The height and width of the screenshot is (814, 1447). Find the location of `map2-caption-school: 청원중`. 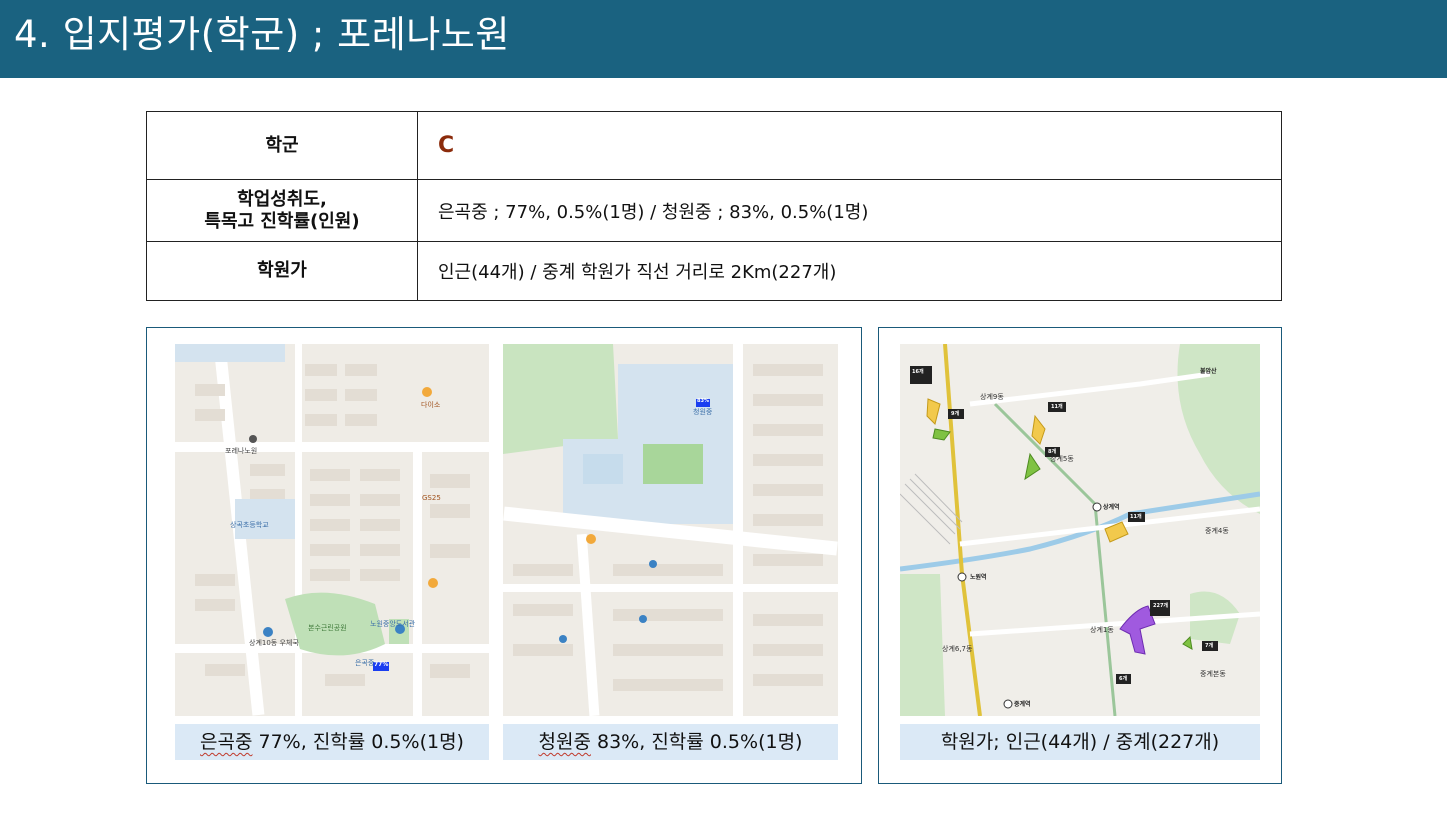

map2-caption-school: 청원중 is located at coordinates (564, 742).